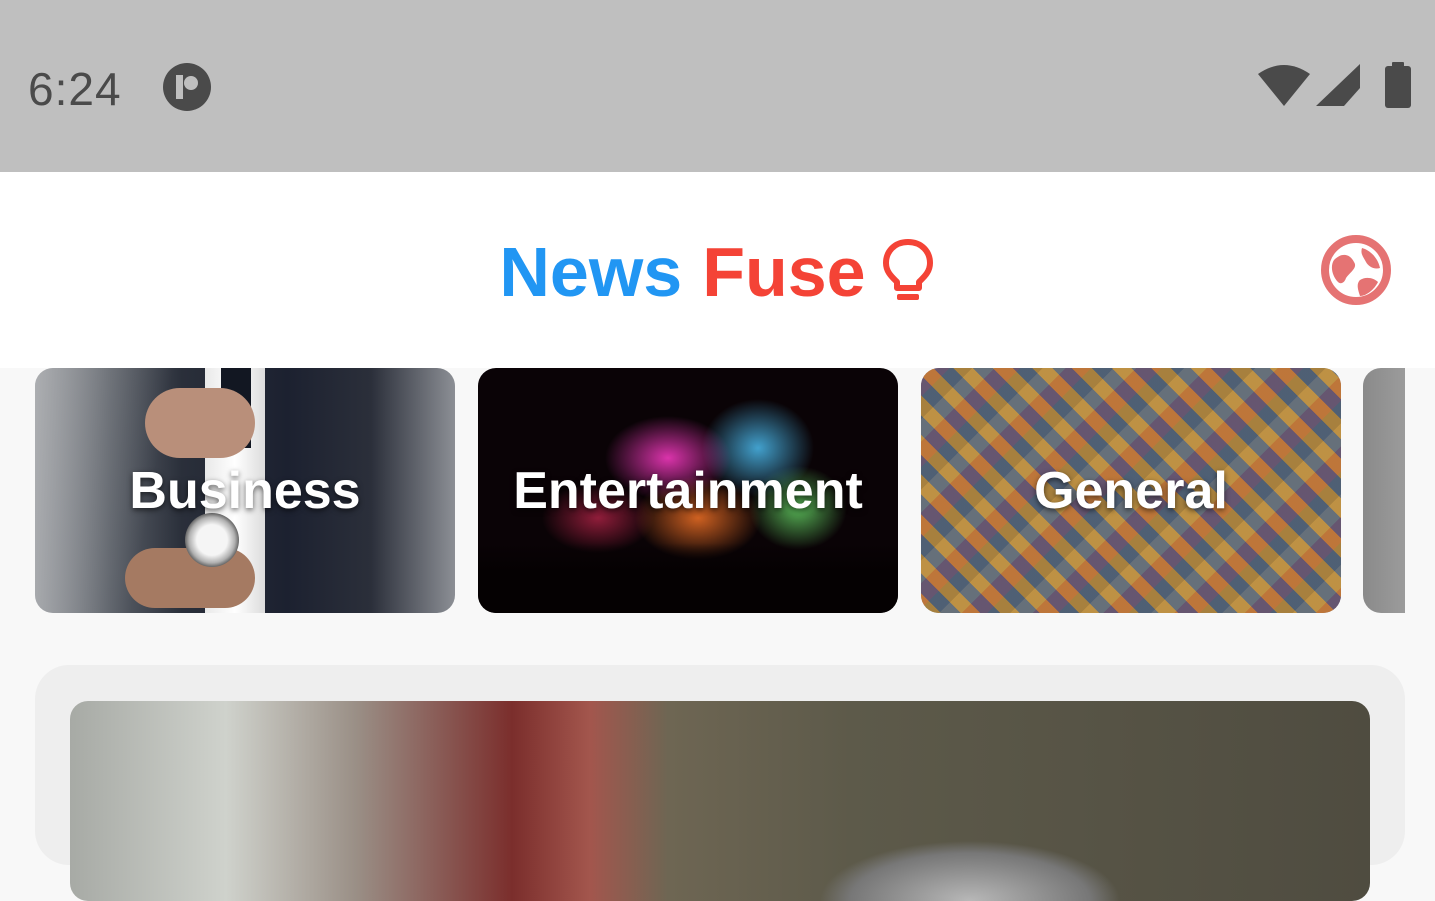 This screenshot has height=901, width=1435. I want to click on category-label-business: Business, so click(245, 490).